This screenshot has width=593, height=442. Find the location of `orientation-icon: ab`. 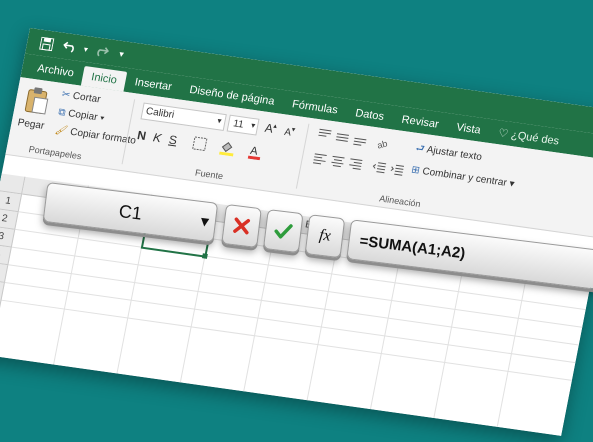

orientation-icon: ab is located at coordinates (385, 143).